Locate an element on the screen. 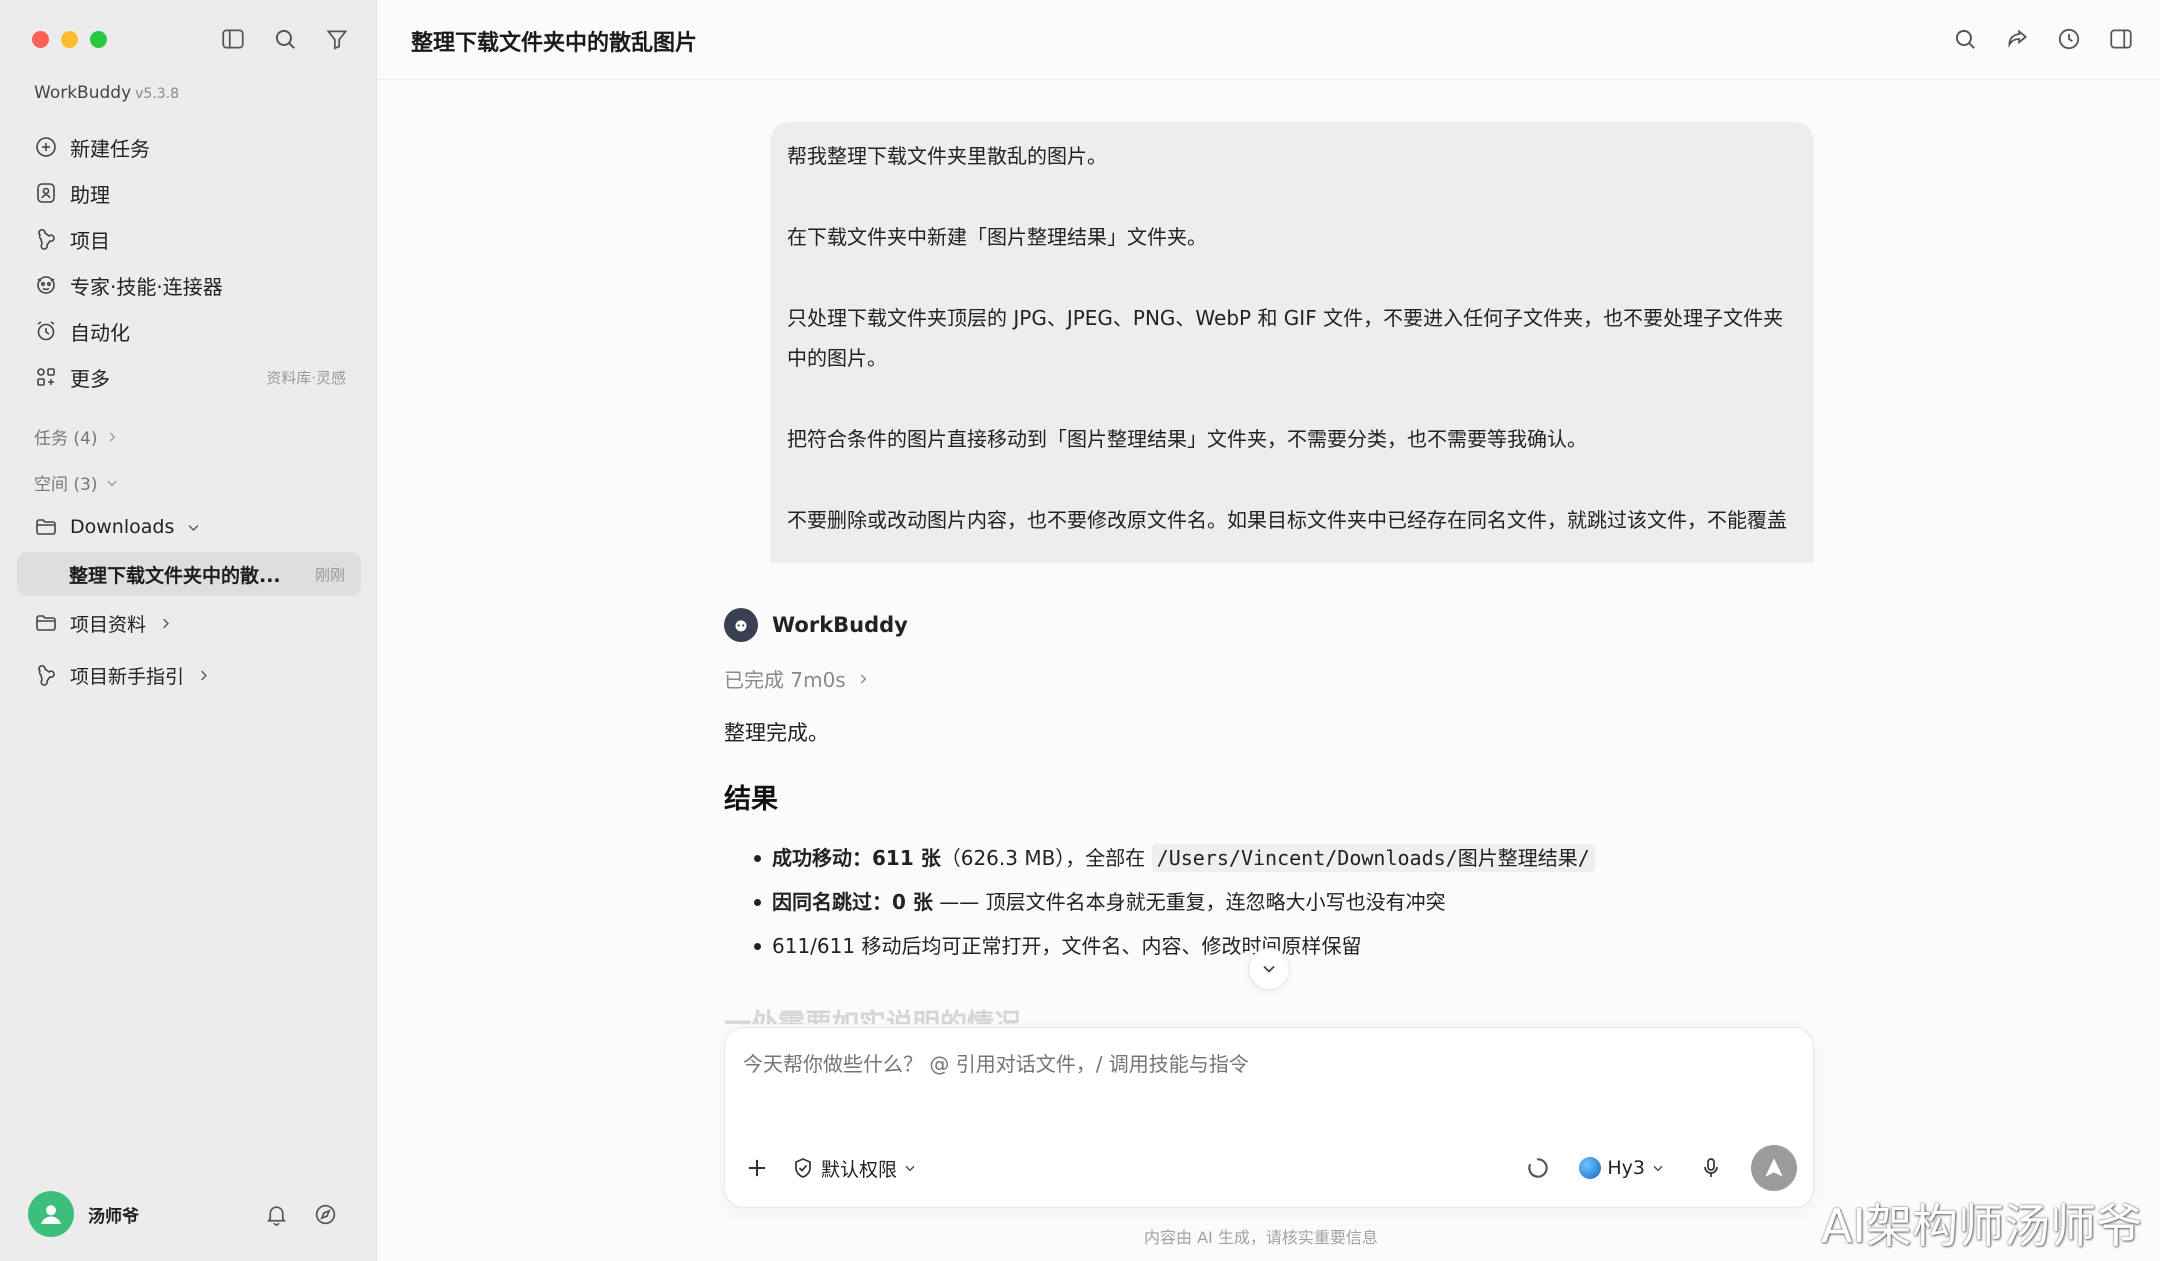  path-code: /Users/Vincent/Downloads/图片整理结果/ is located at coordinates (1373, 858).